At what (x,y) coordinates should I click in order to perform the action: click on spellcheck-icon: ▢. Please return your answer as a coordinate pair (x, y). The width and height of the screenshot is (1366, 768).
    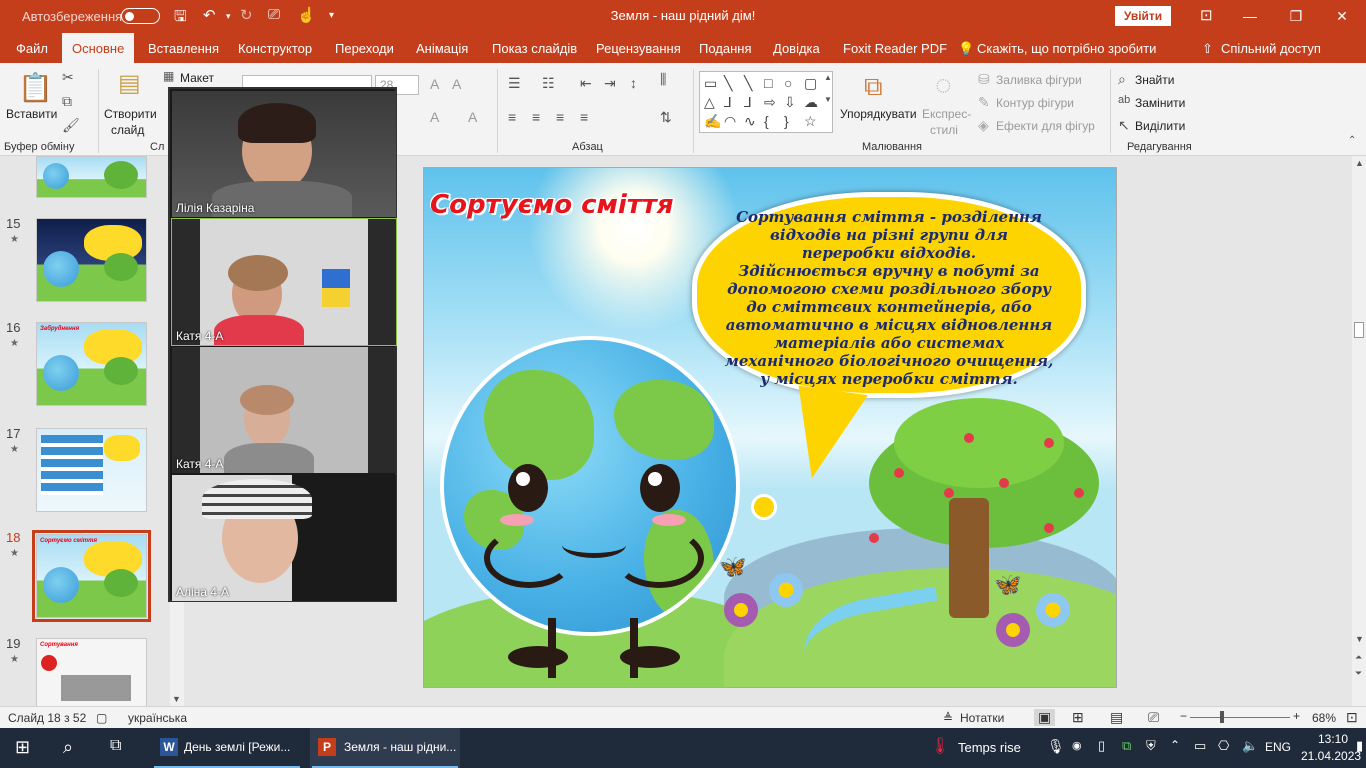
    Looking at the image, I should click on (101, 718).